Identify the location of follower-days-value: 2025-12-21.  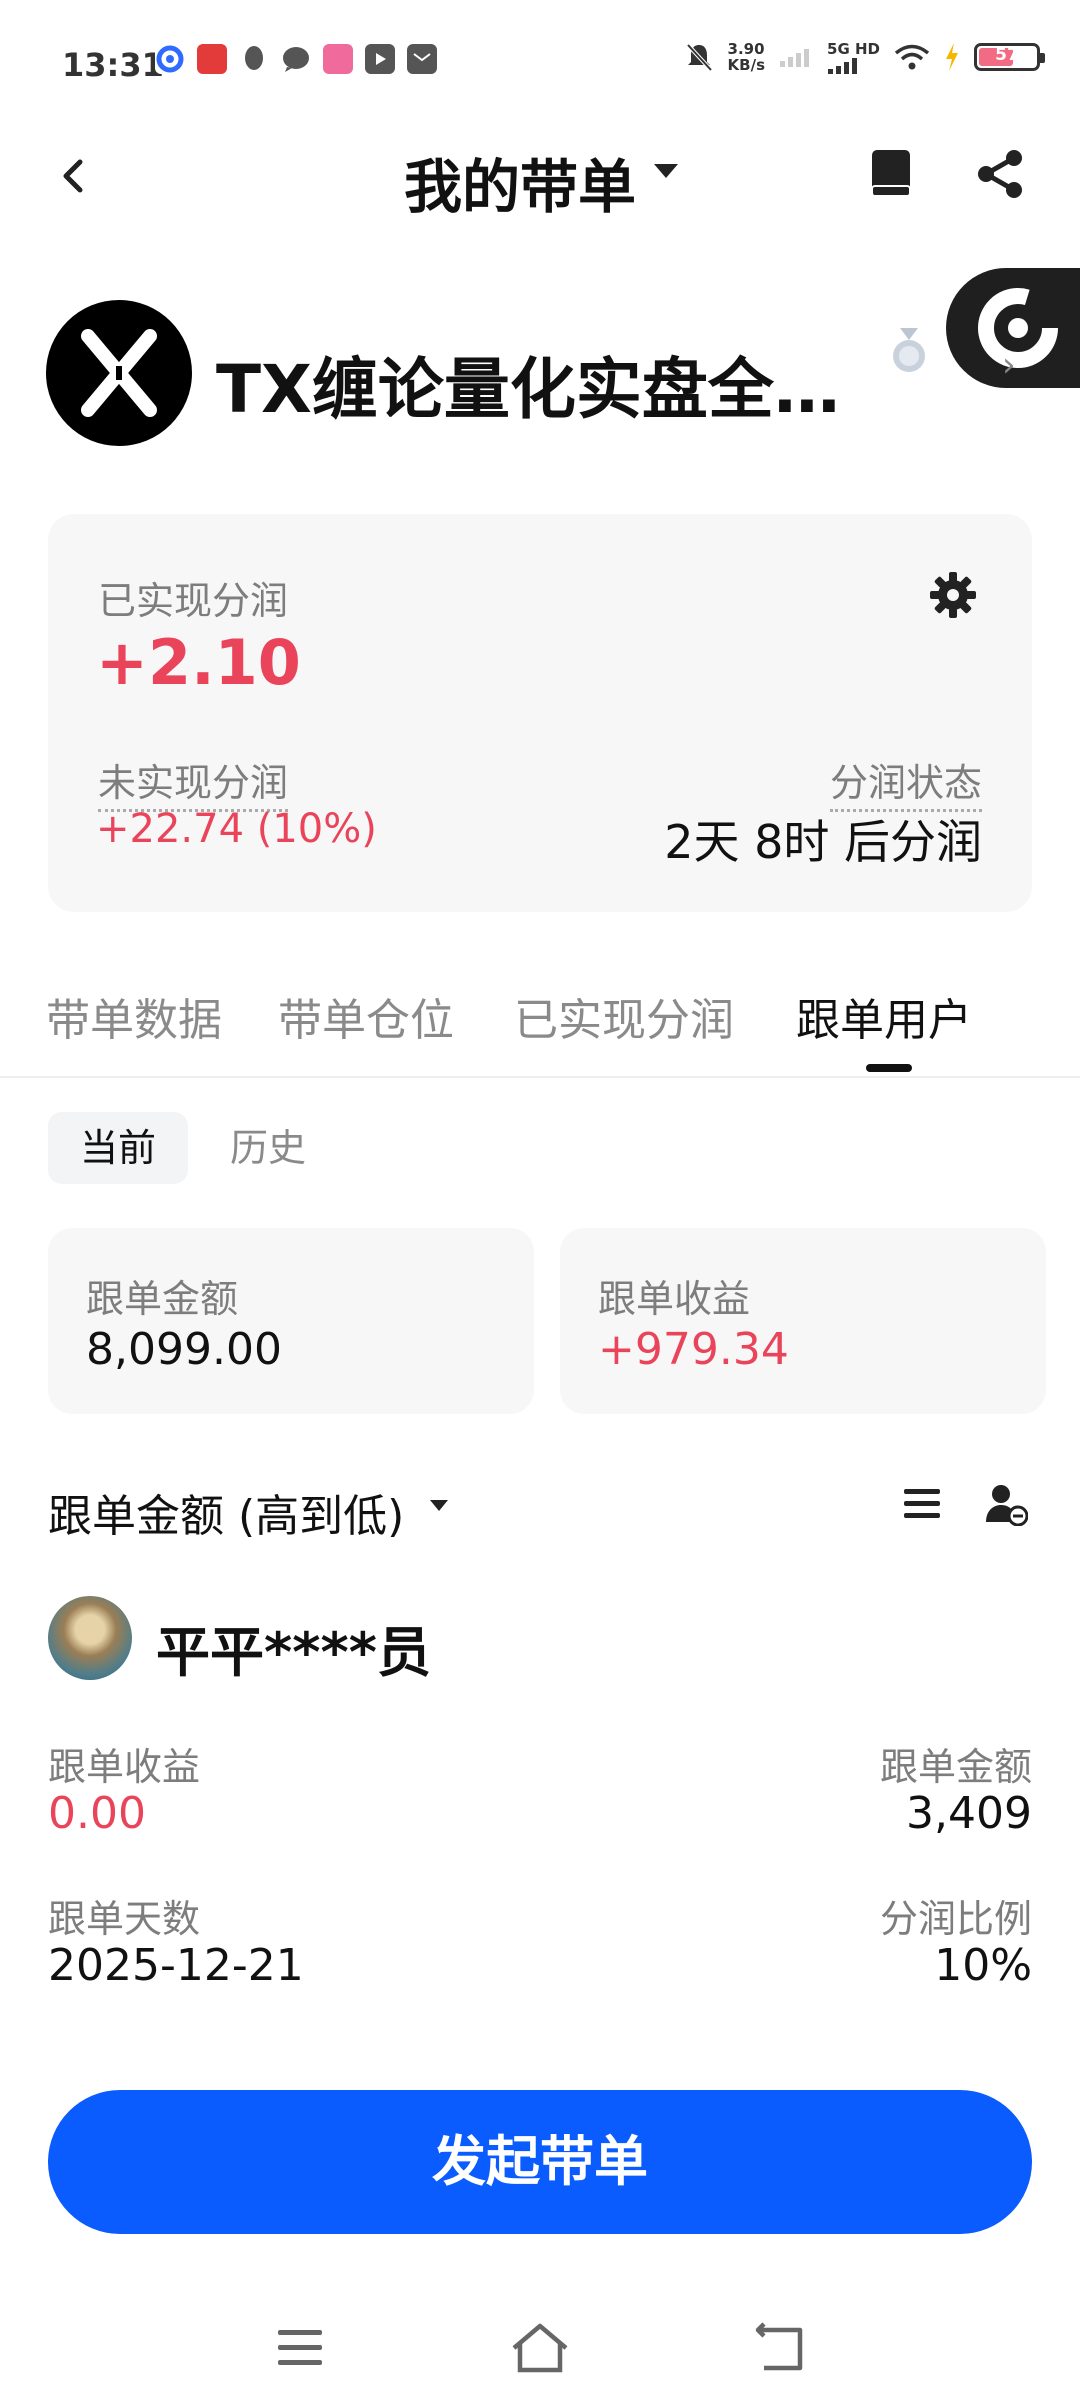
(176, 1965).